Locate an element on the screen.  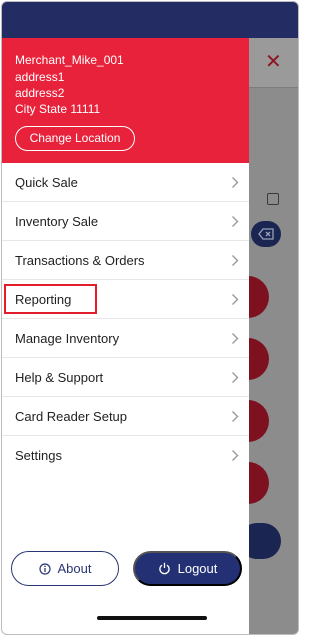
close-icon: ✕ is located at coordinates (273, 62).